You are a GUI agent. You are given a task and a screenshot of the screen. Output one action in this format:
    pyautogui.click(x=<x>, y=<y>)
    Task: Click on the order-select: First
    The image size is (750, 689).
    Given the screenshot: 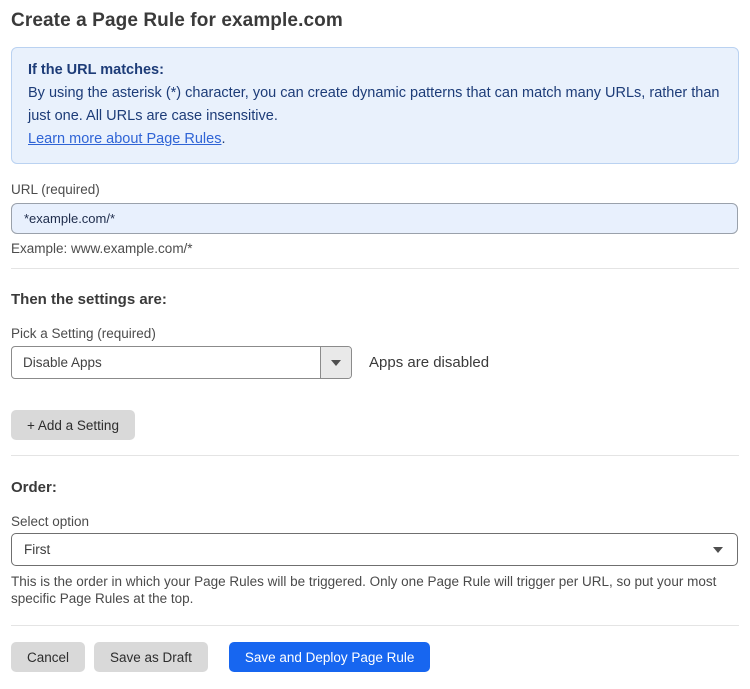 What is the action you would take?
    pyautogui.click(x=374, y=549)
    